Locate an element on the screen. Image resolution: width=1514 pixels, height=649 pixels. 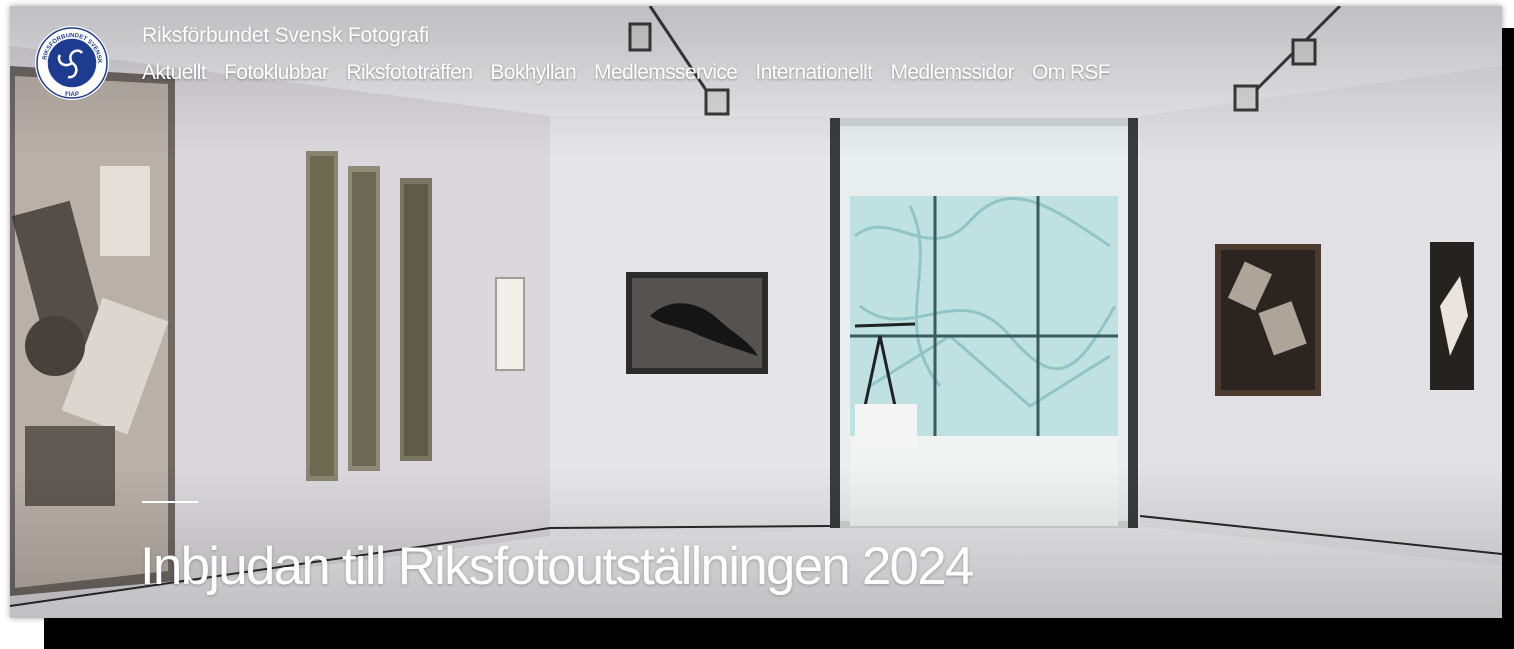
hero-headline: Inbjudan till Riksfotoutställningen 2024 is located at coordinates (557, 566).